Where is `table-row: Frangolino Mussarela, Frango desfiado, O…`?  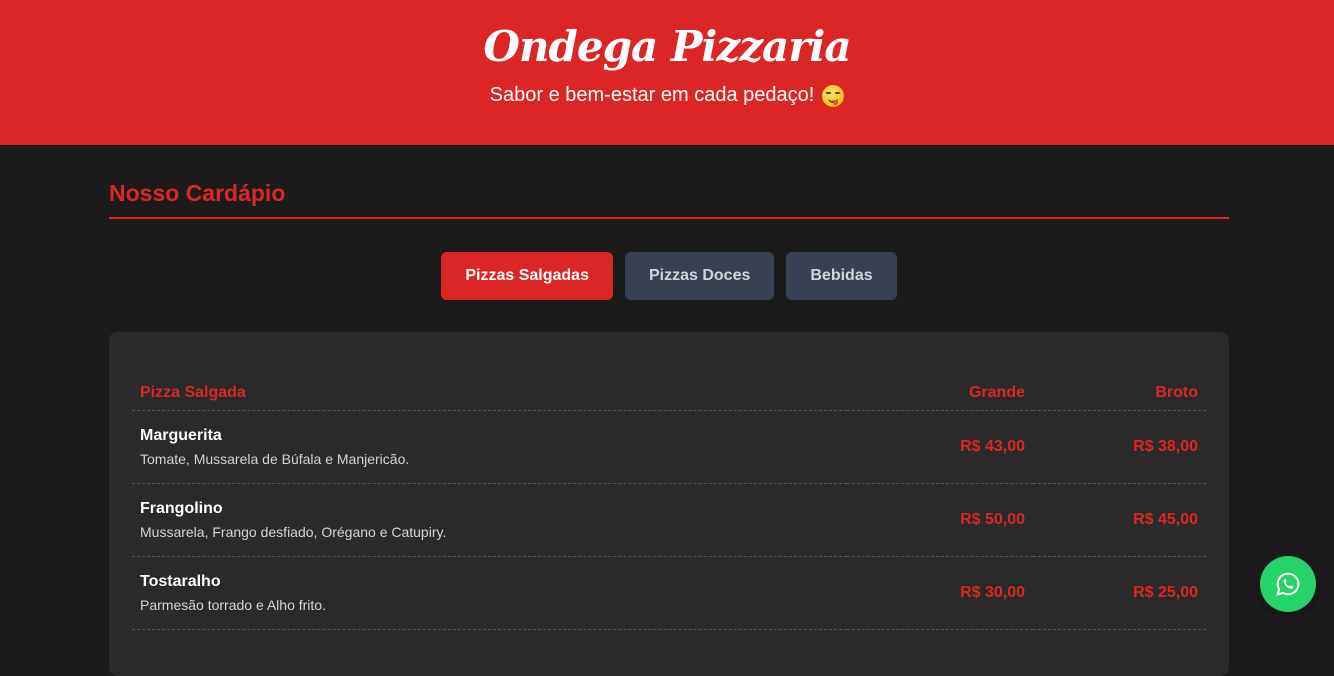 table-row: Frangolino Mussarela, Frango desfiado, O… is located at coordinates (669, 520).